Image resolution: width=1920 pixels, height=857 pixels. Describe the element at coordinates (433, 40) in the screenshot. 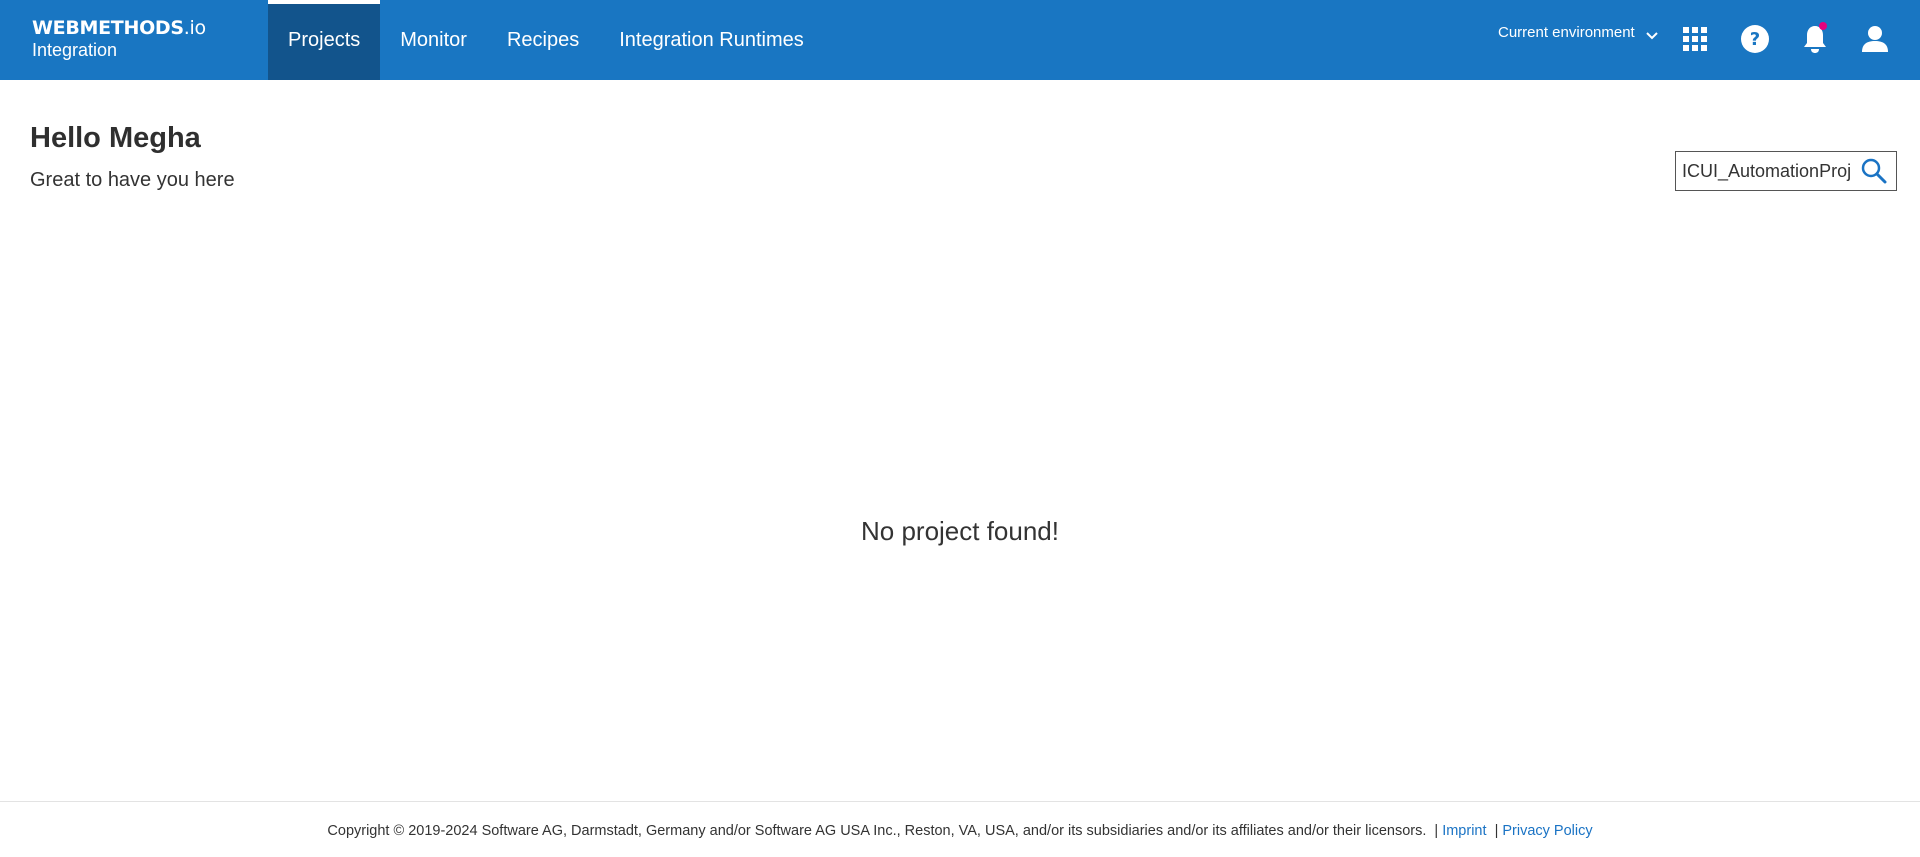

I see `nav-tab-monitor: Monitor` at that location.